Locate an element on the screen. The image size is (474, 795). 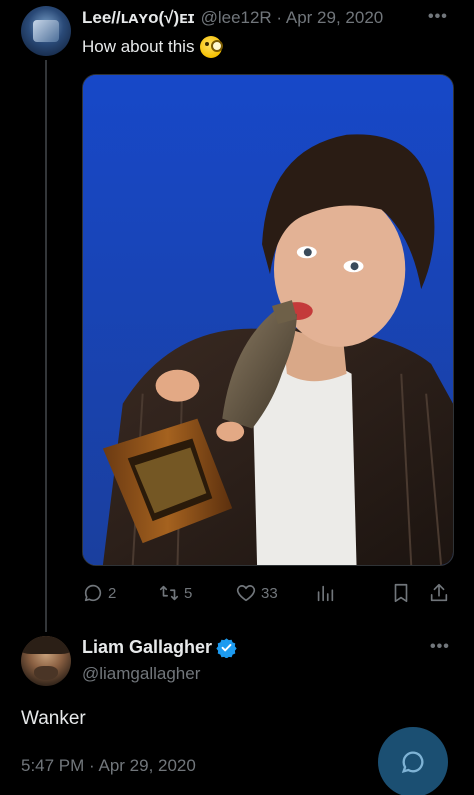
face-with-monocle-emoji-icon is located at coordinates (212, 47).